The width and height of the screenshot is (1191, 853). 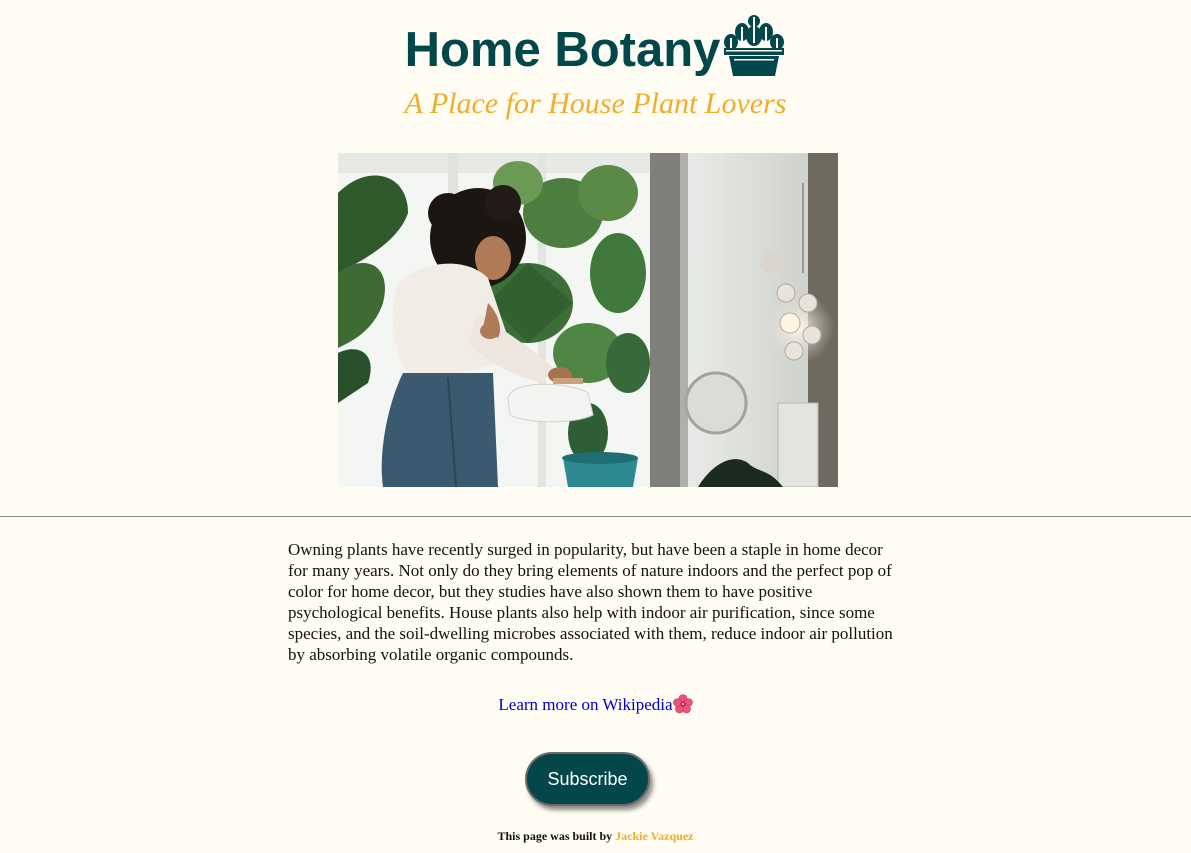 I want to click on page-title: Home Botany, so click(x=562, y=49).